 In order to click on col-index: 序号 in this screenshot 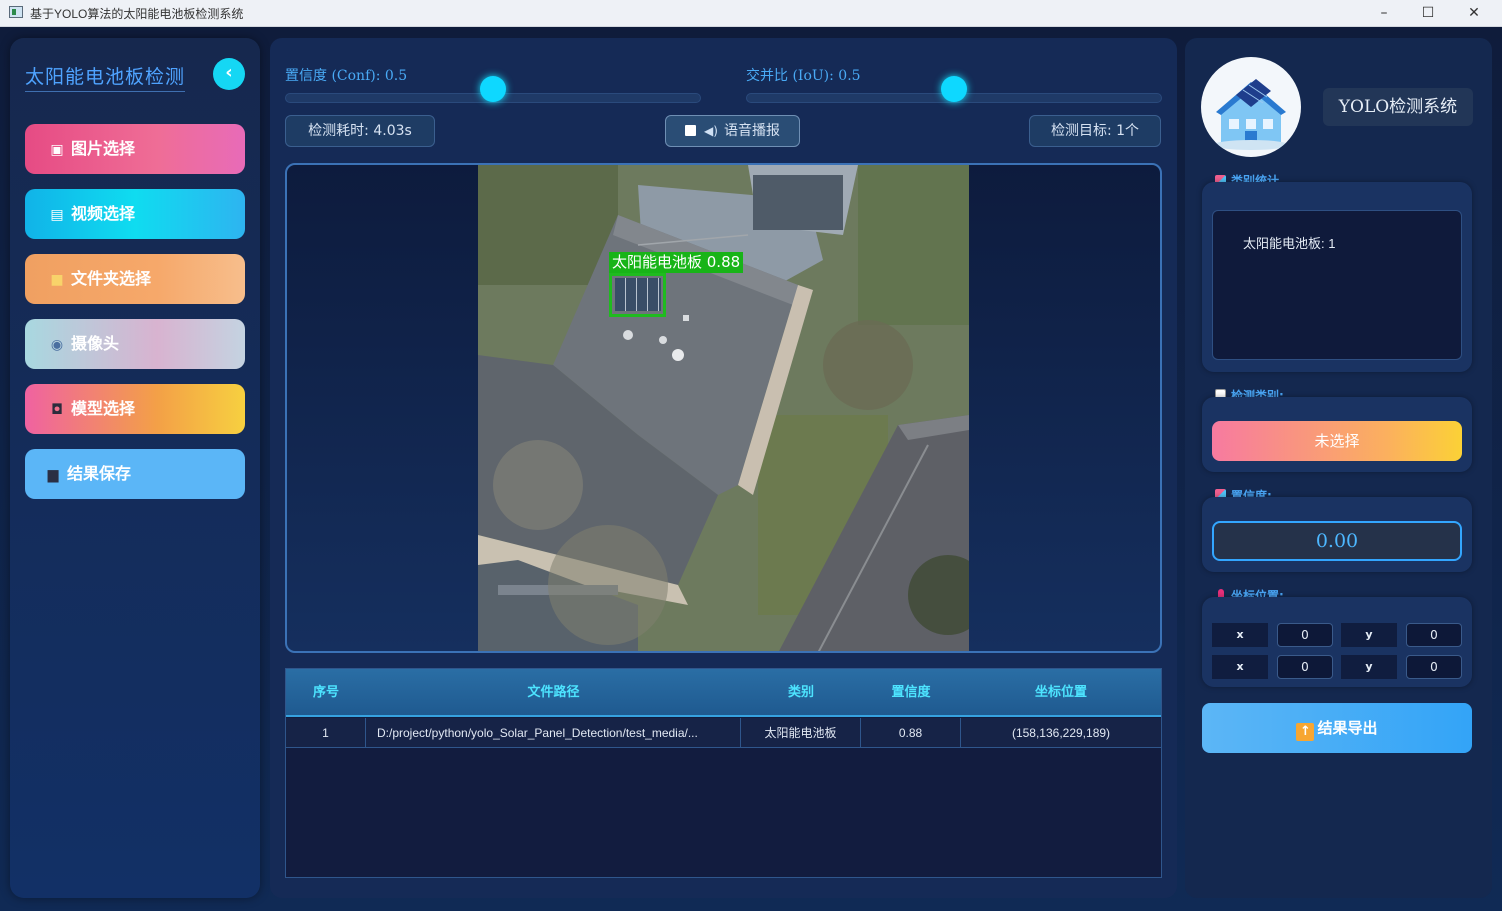, I will do `click(325, 692)`.